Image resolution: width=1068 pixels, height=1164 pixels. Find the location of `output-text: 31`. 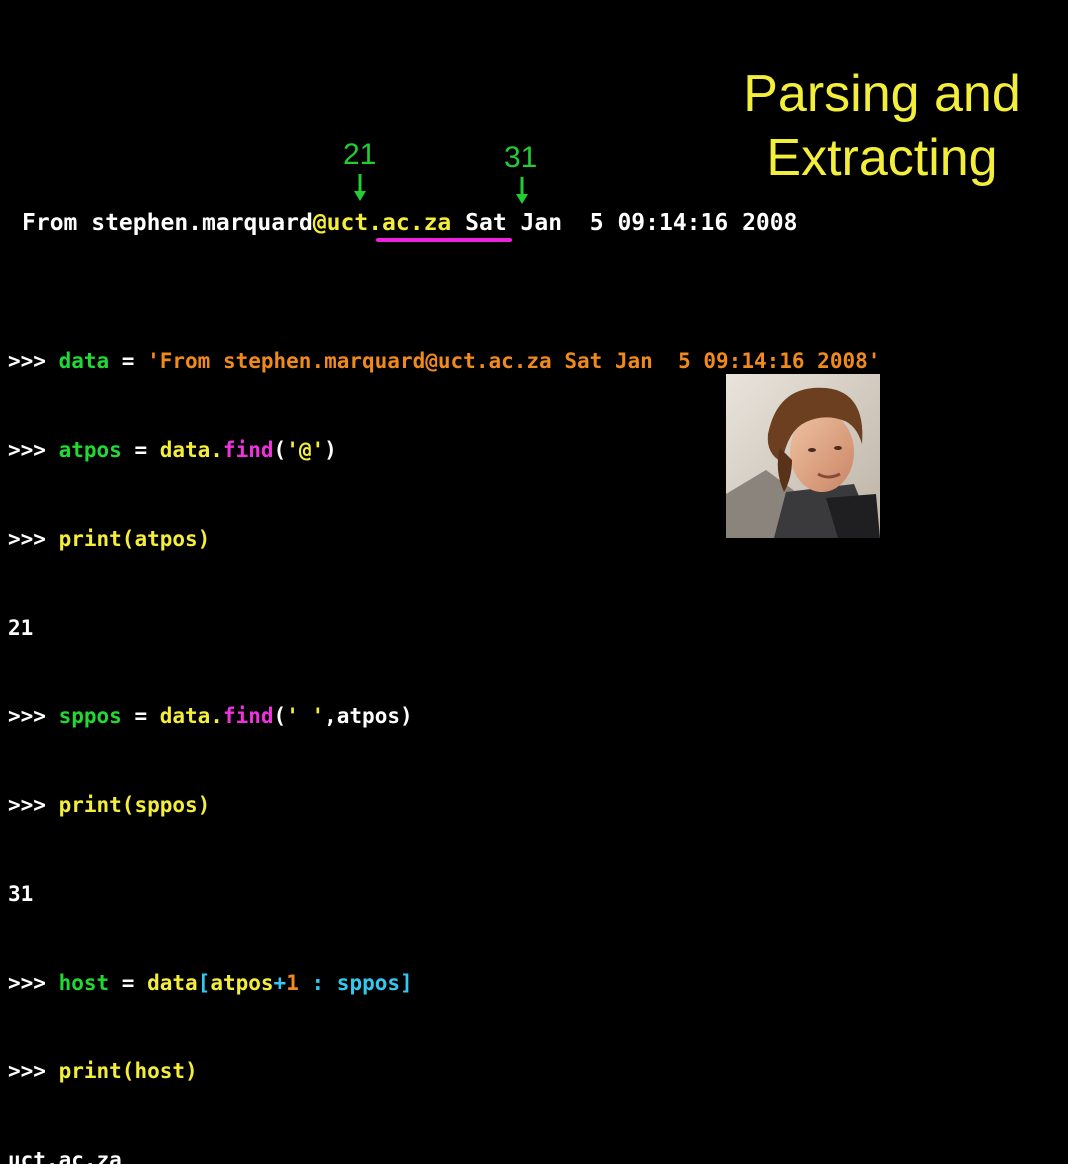

output-text: 31 is located at coordinates (21, 893).